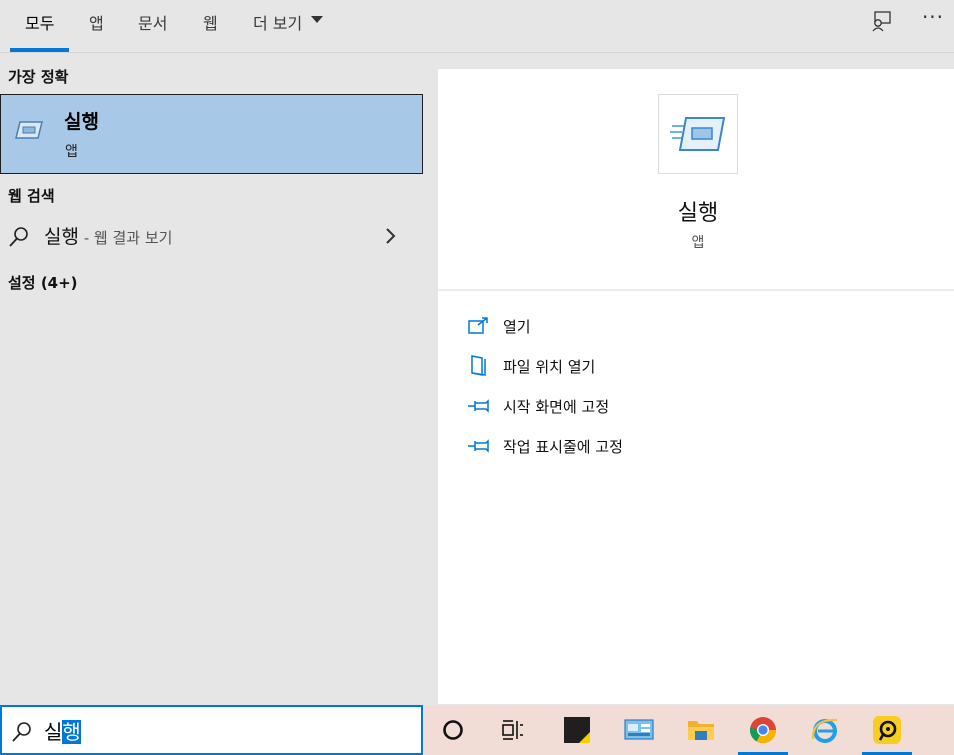  I want to click on best-match-item: 실행 앱, so click(211, 134).